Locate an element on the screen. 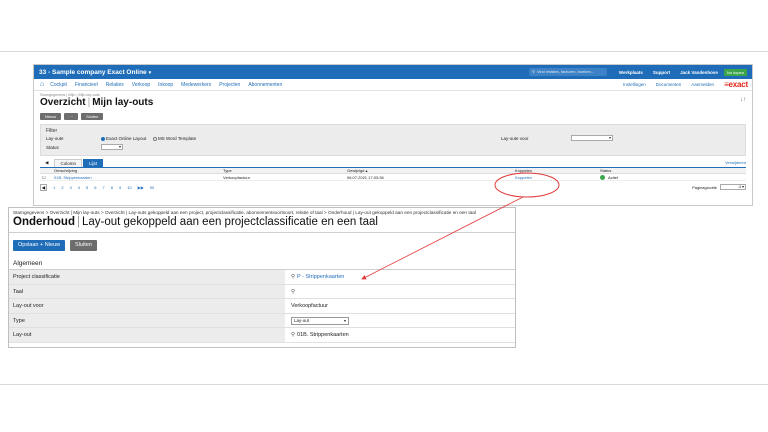 The height and width of the screenshot is (432, 768). layout-value: ⚲ 01B. Strippenkaarten is located at coordinates (320, 335).